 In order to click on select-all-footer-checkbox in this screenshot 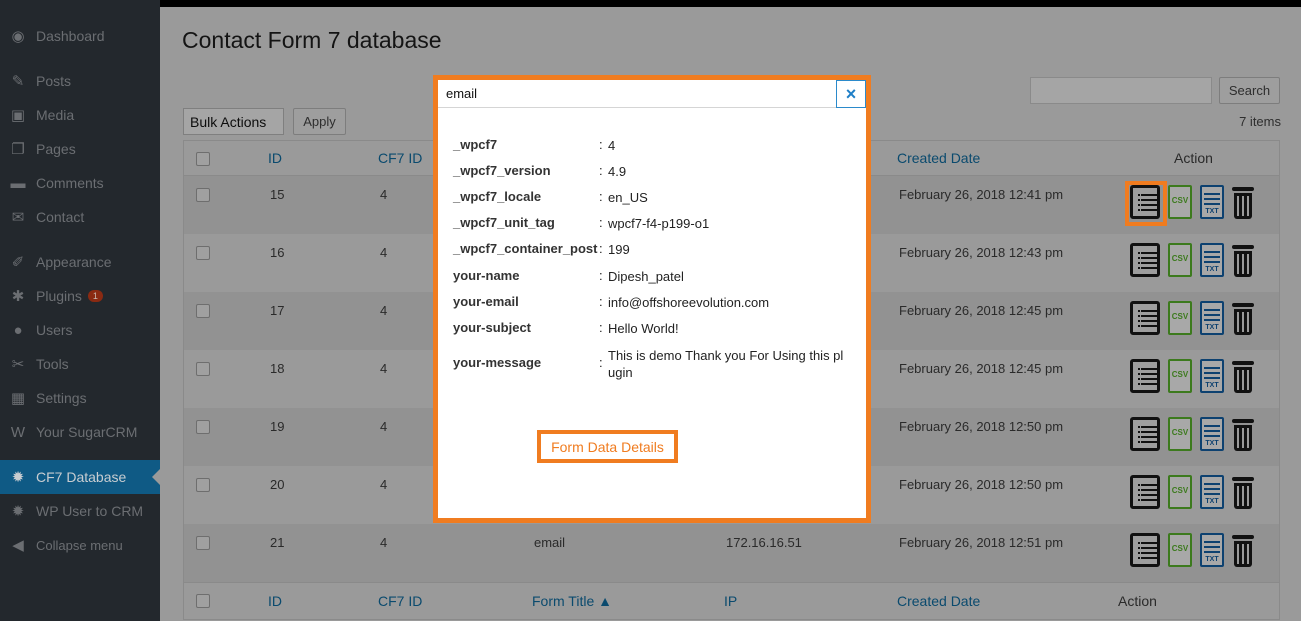, I will do `click(203, 601)`.